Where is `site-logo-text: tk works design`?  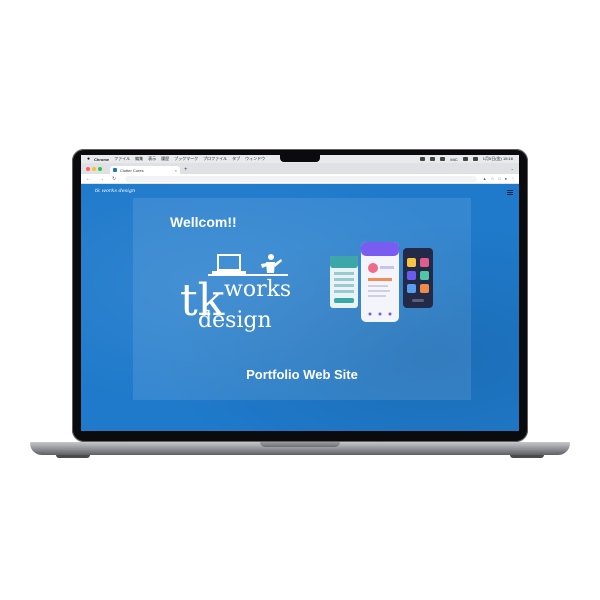 site-logo-text: tk works design is located at coordinates (115, 191).